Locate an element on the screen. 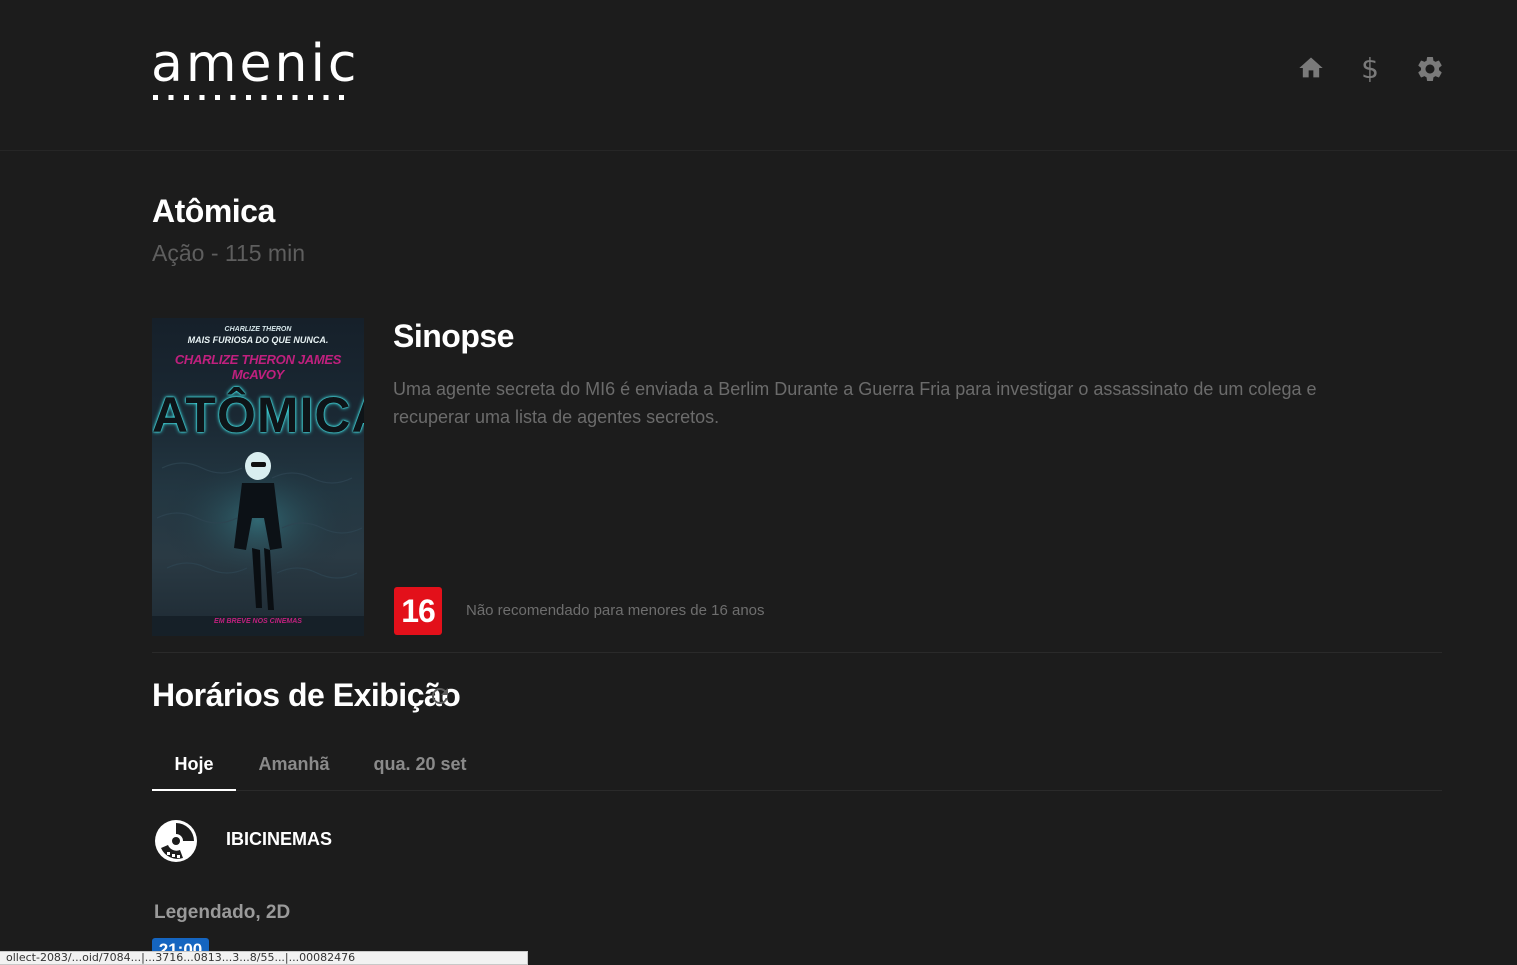  tab-today: Hoje is located at coordinates (194, 765).